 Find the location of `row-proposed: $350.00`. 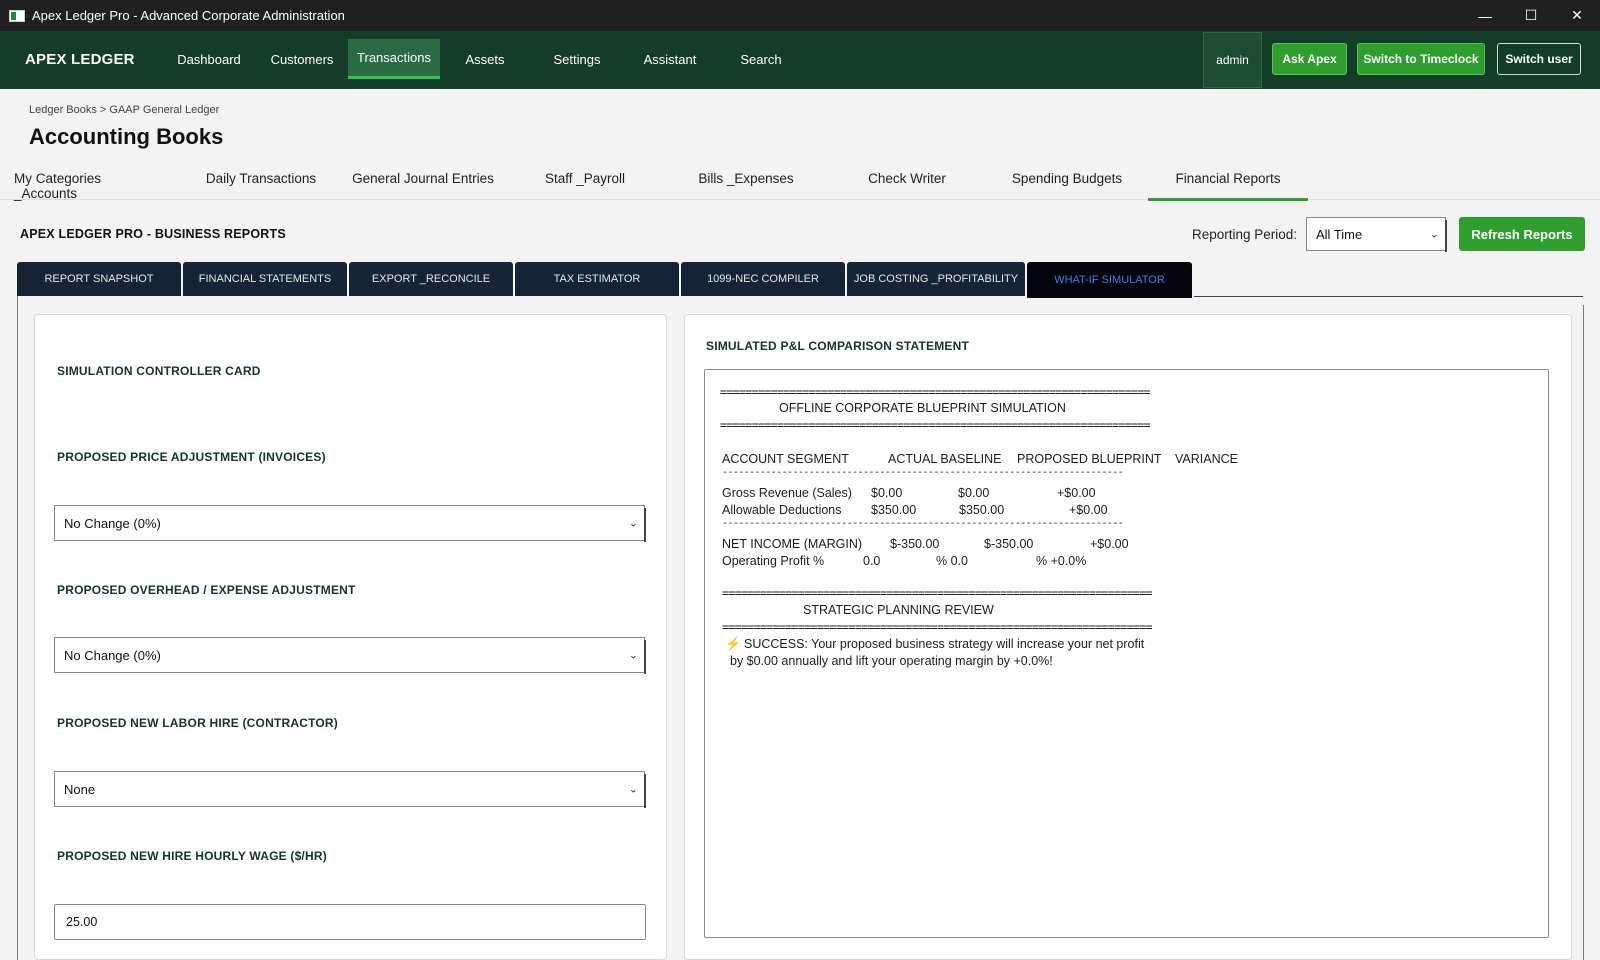

row-proposed: $350.00 is located at coordinates (982, 510).